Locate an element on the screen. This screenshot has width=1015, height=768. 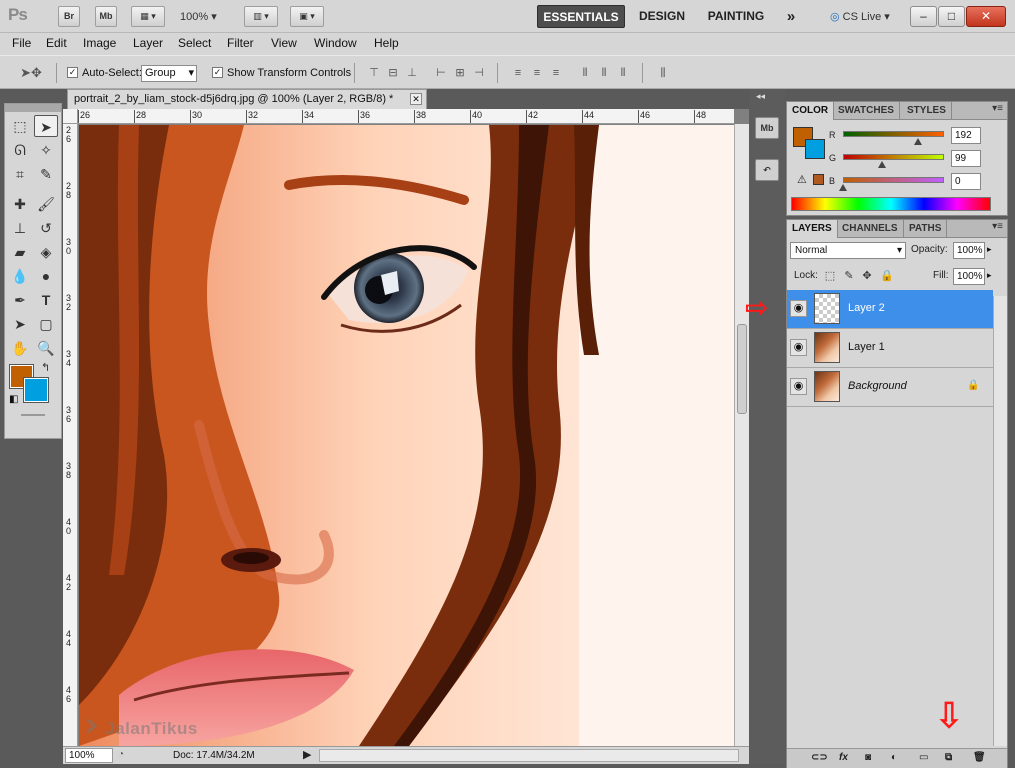
minibridge-button: Mb is located at coordinates (106, 16).